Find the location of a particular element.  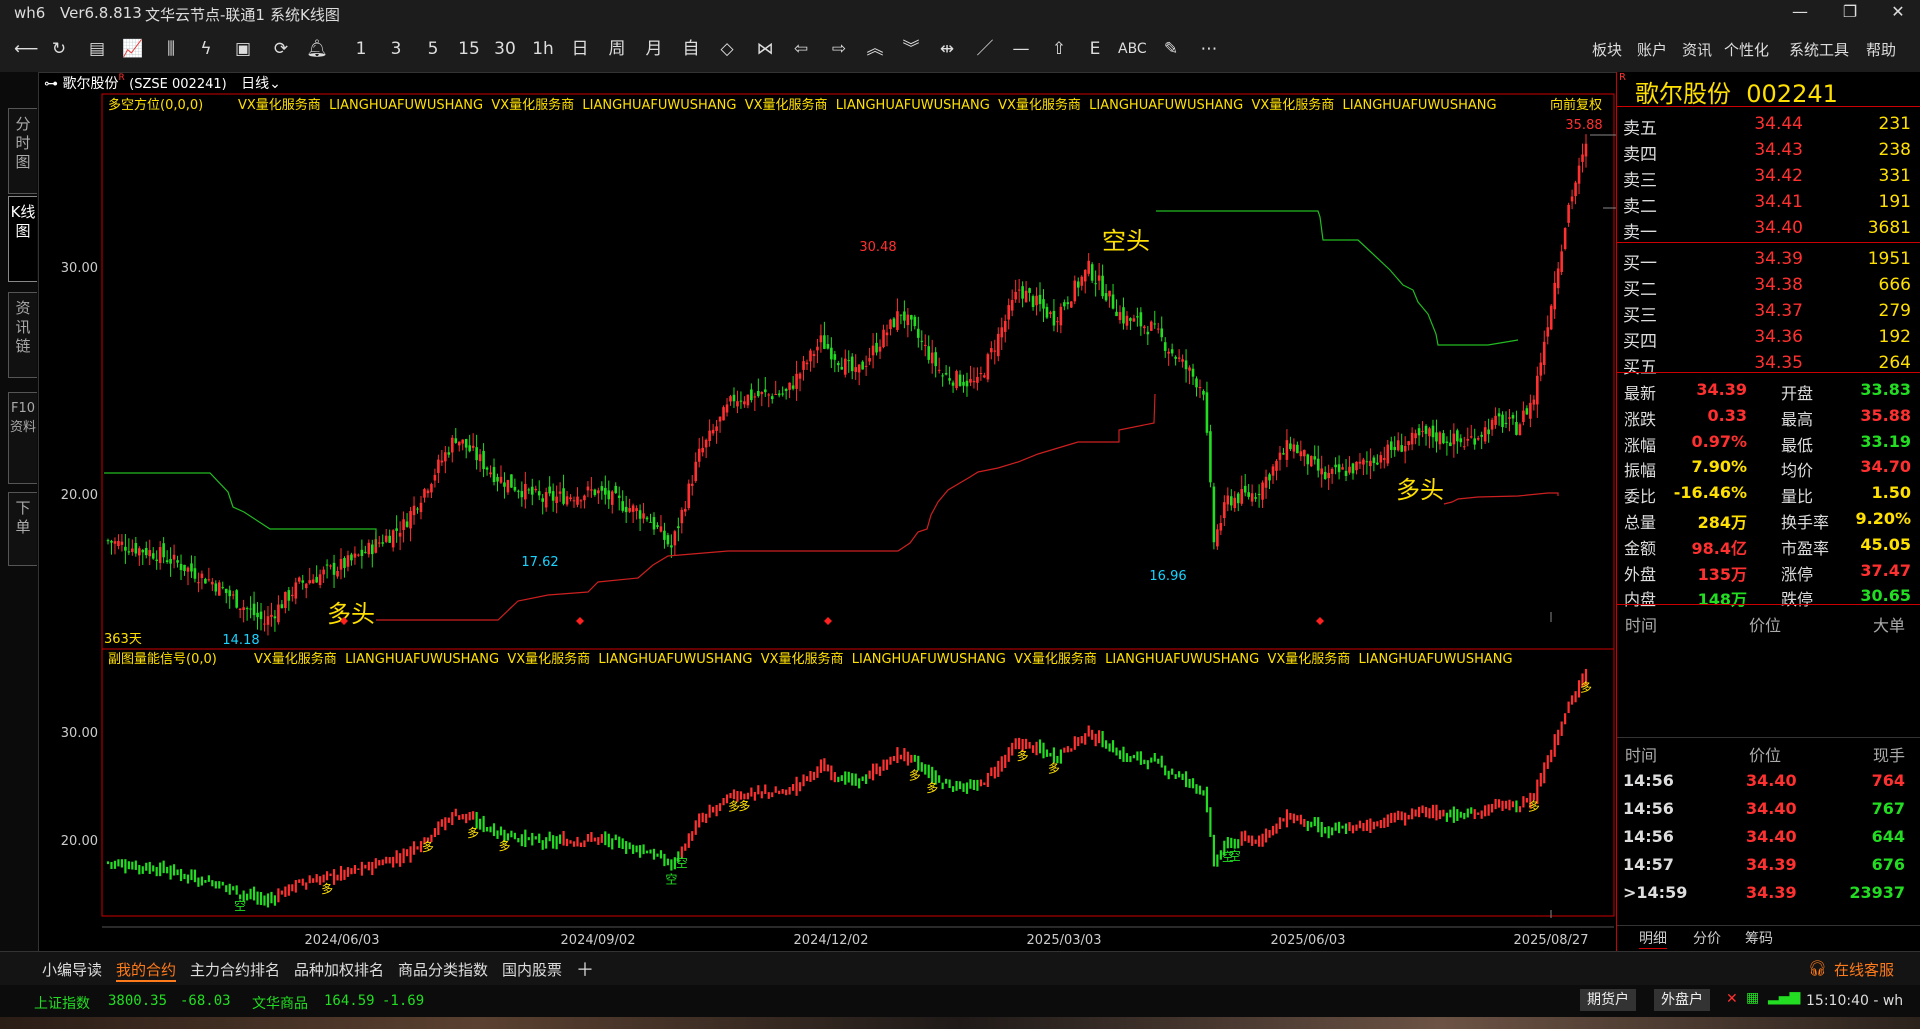

minimize-icon: — is located at coordinates (1800, 14).